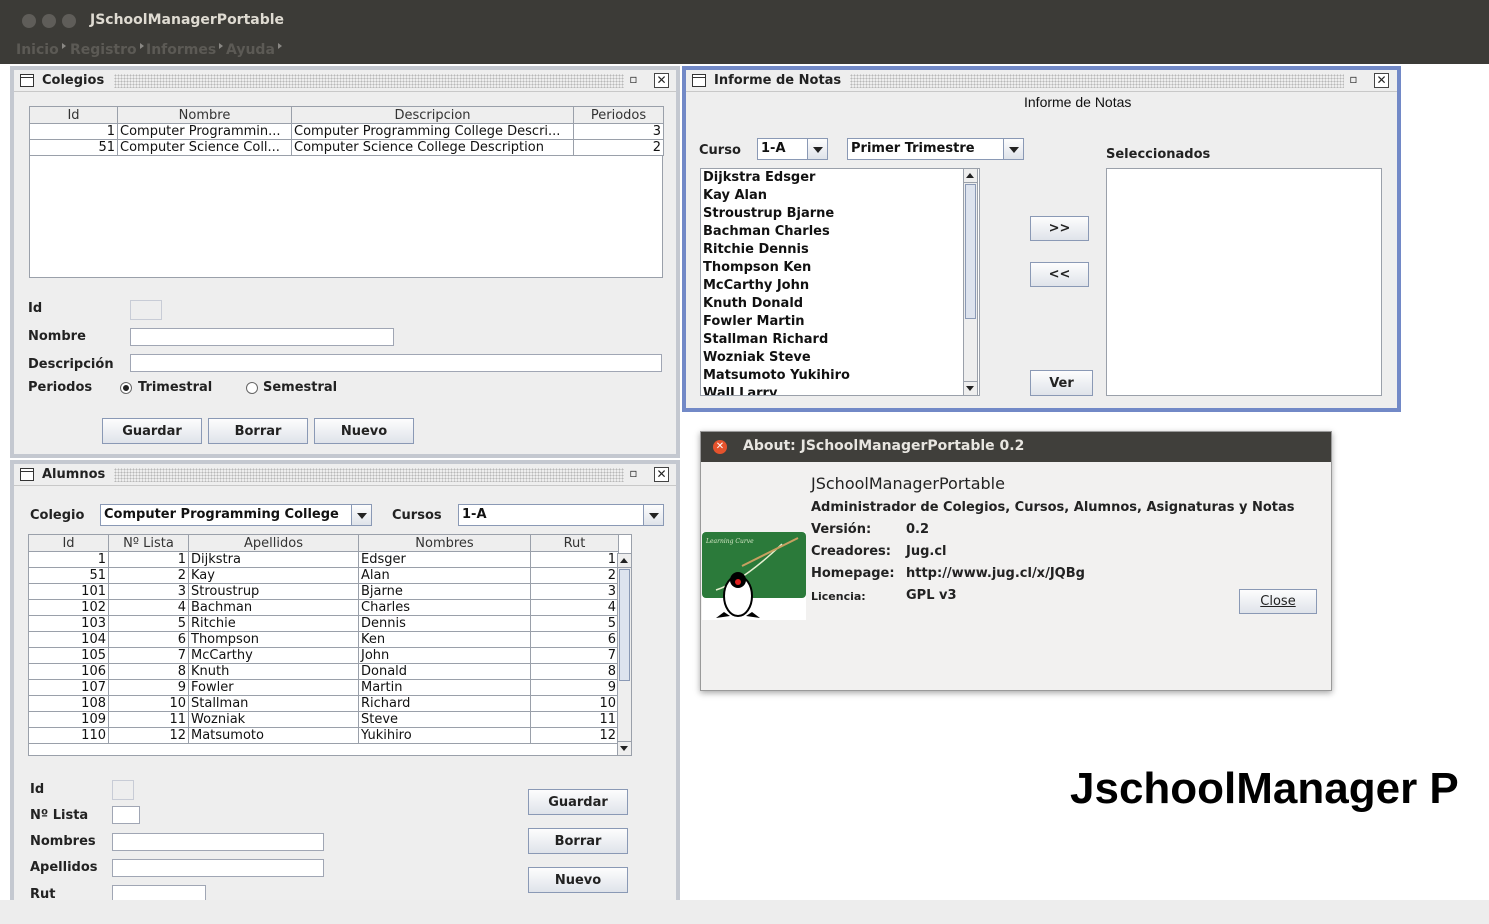 Image resolution: width=1489 pixels, height=924 pixels. I want to click on minimize-window-button, so click(49, 21).